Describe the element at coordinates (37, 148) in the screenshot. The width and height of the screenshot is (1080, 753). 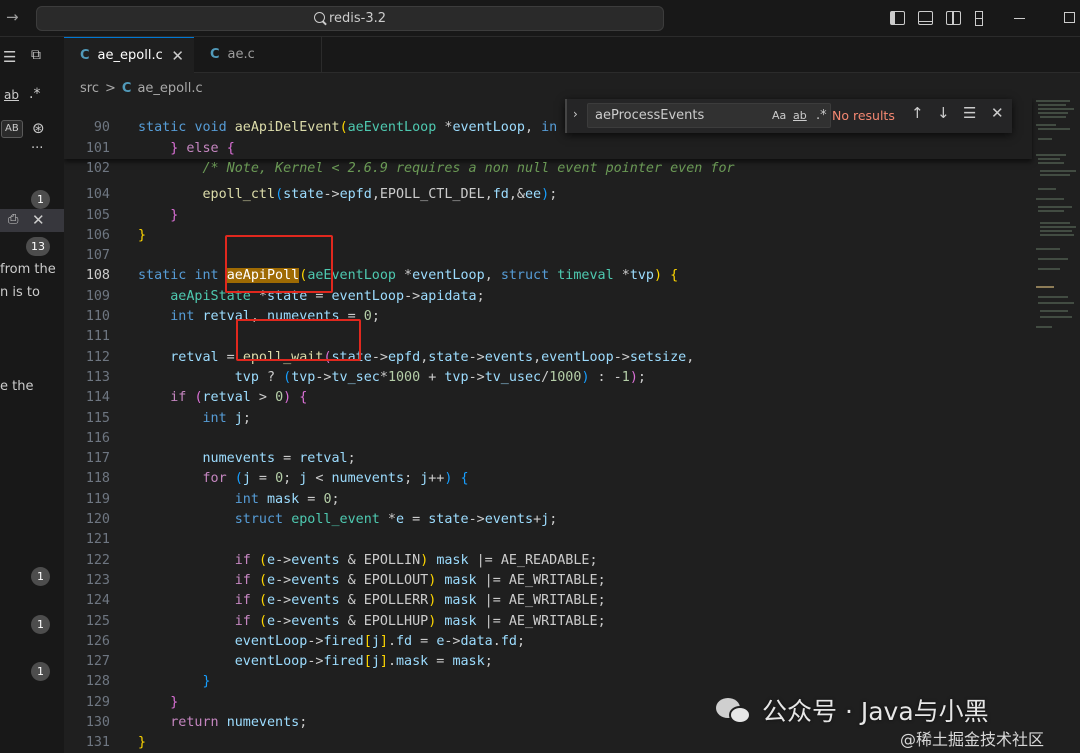
I see `more-icon: ···` at that location.